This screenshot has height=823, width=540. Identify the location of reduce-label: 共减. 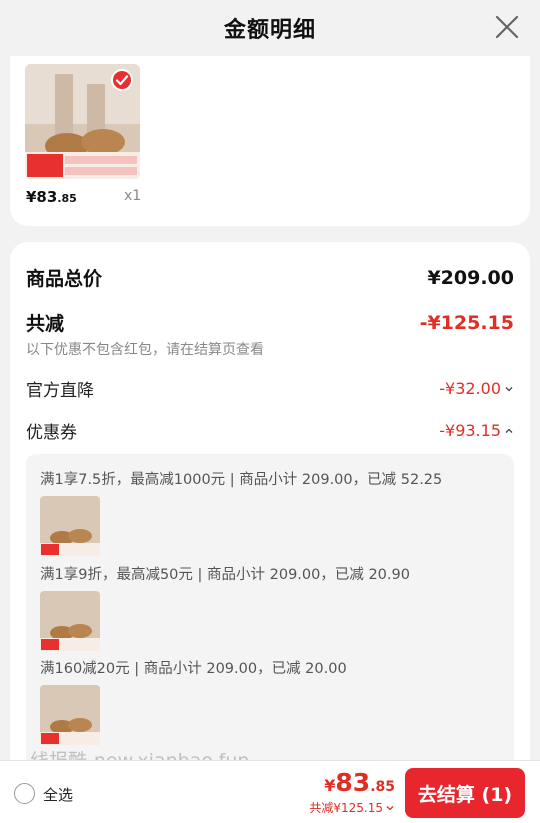
(45, 324).